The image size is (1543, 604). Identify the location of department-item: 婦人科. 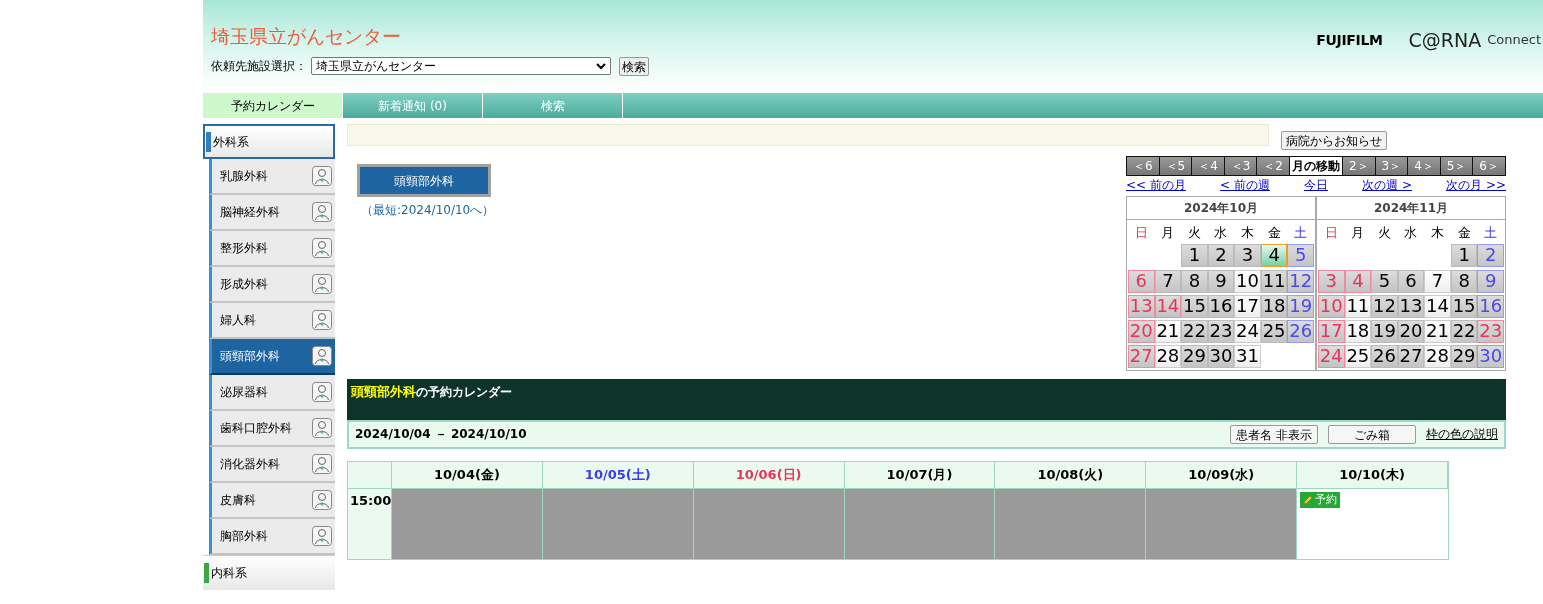
(272, 321).